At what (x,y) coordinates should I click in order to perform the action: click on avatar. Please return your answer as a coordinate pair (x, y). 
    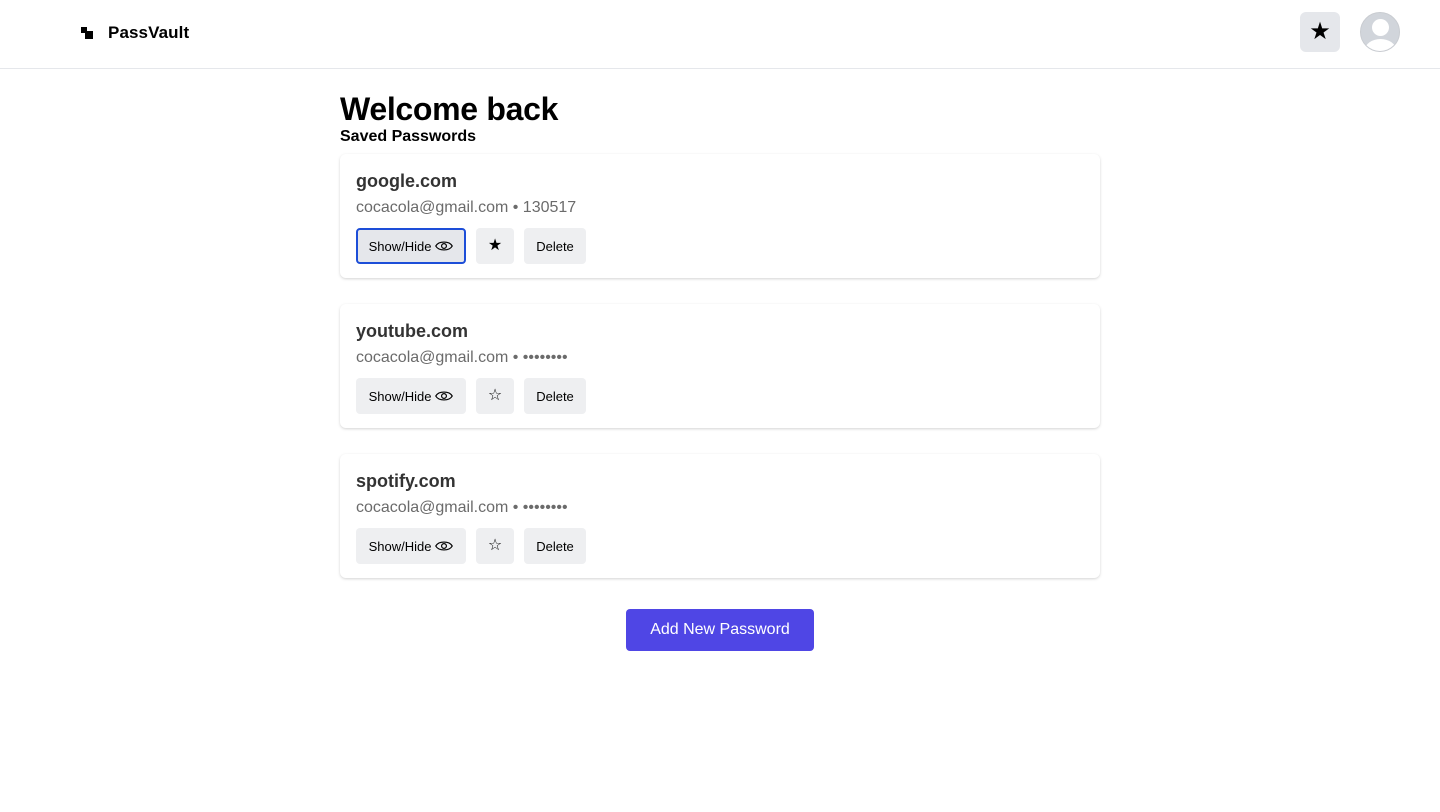
    Looking at the image, I should click on (1380, 32).